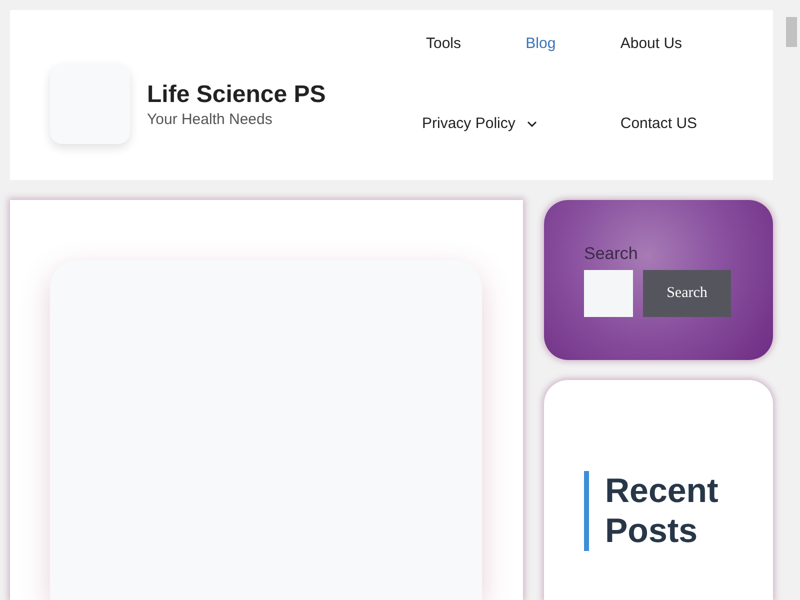 The image size is (800, 600). Describe the element at coordinates (90, 104) in the screenshot. I see `logo` at that location.